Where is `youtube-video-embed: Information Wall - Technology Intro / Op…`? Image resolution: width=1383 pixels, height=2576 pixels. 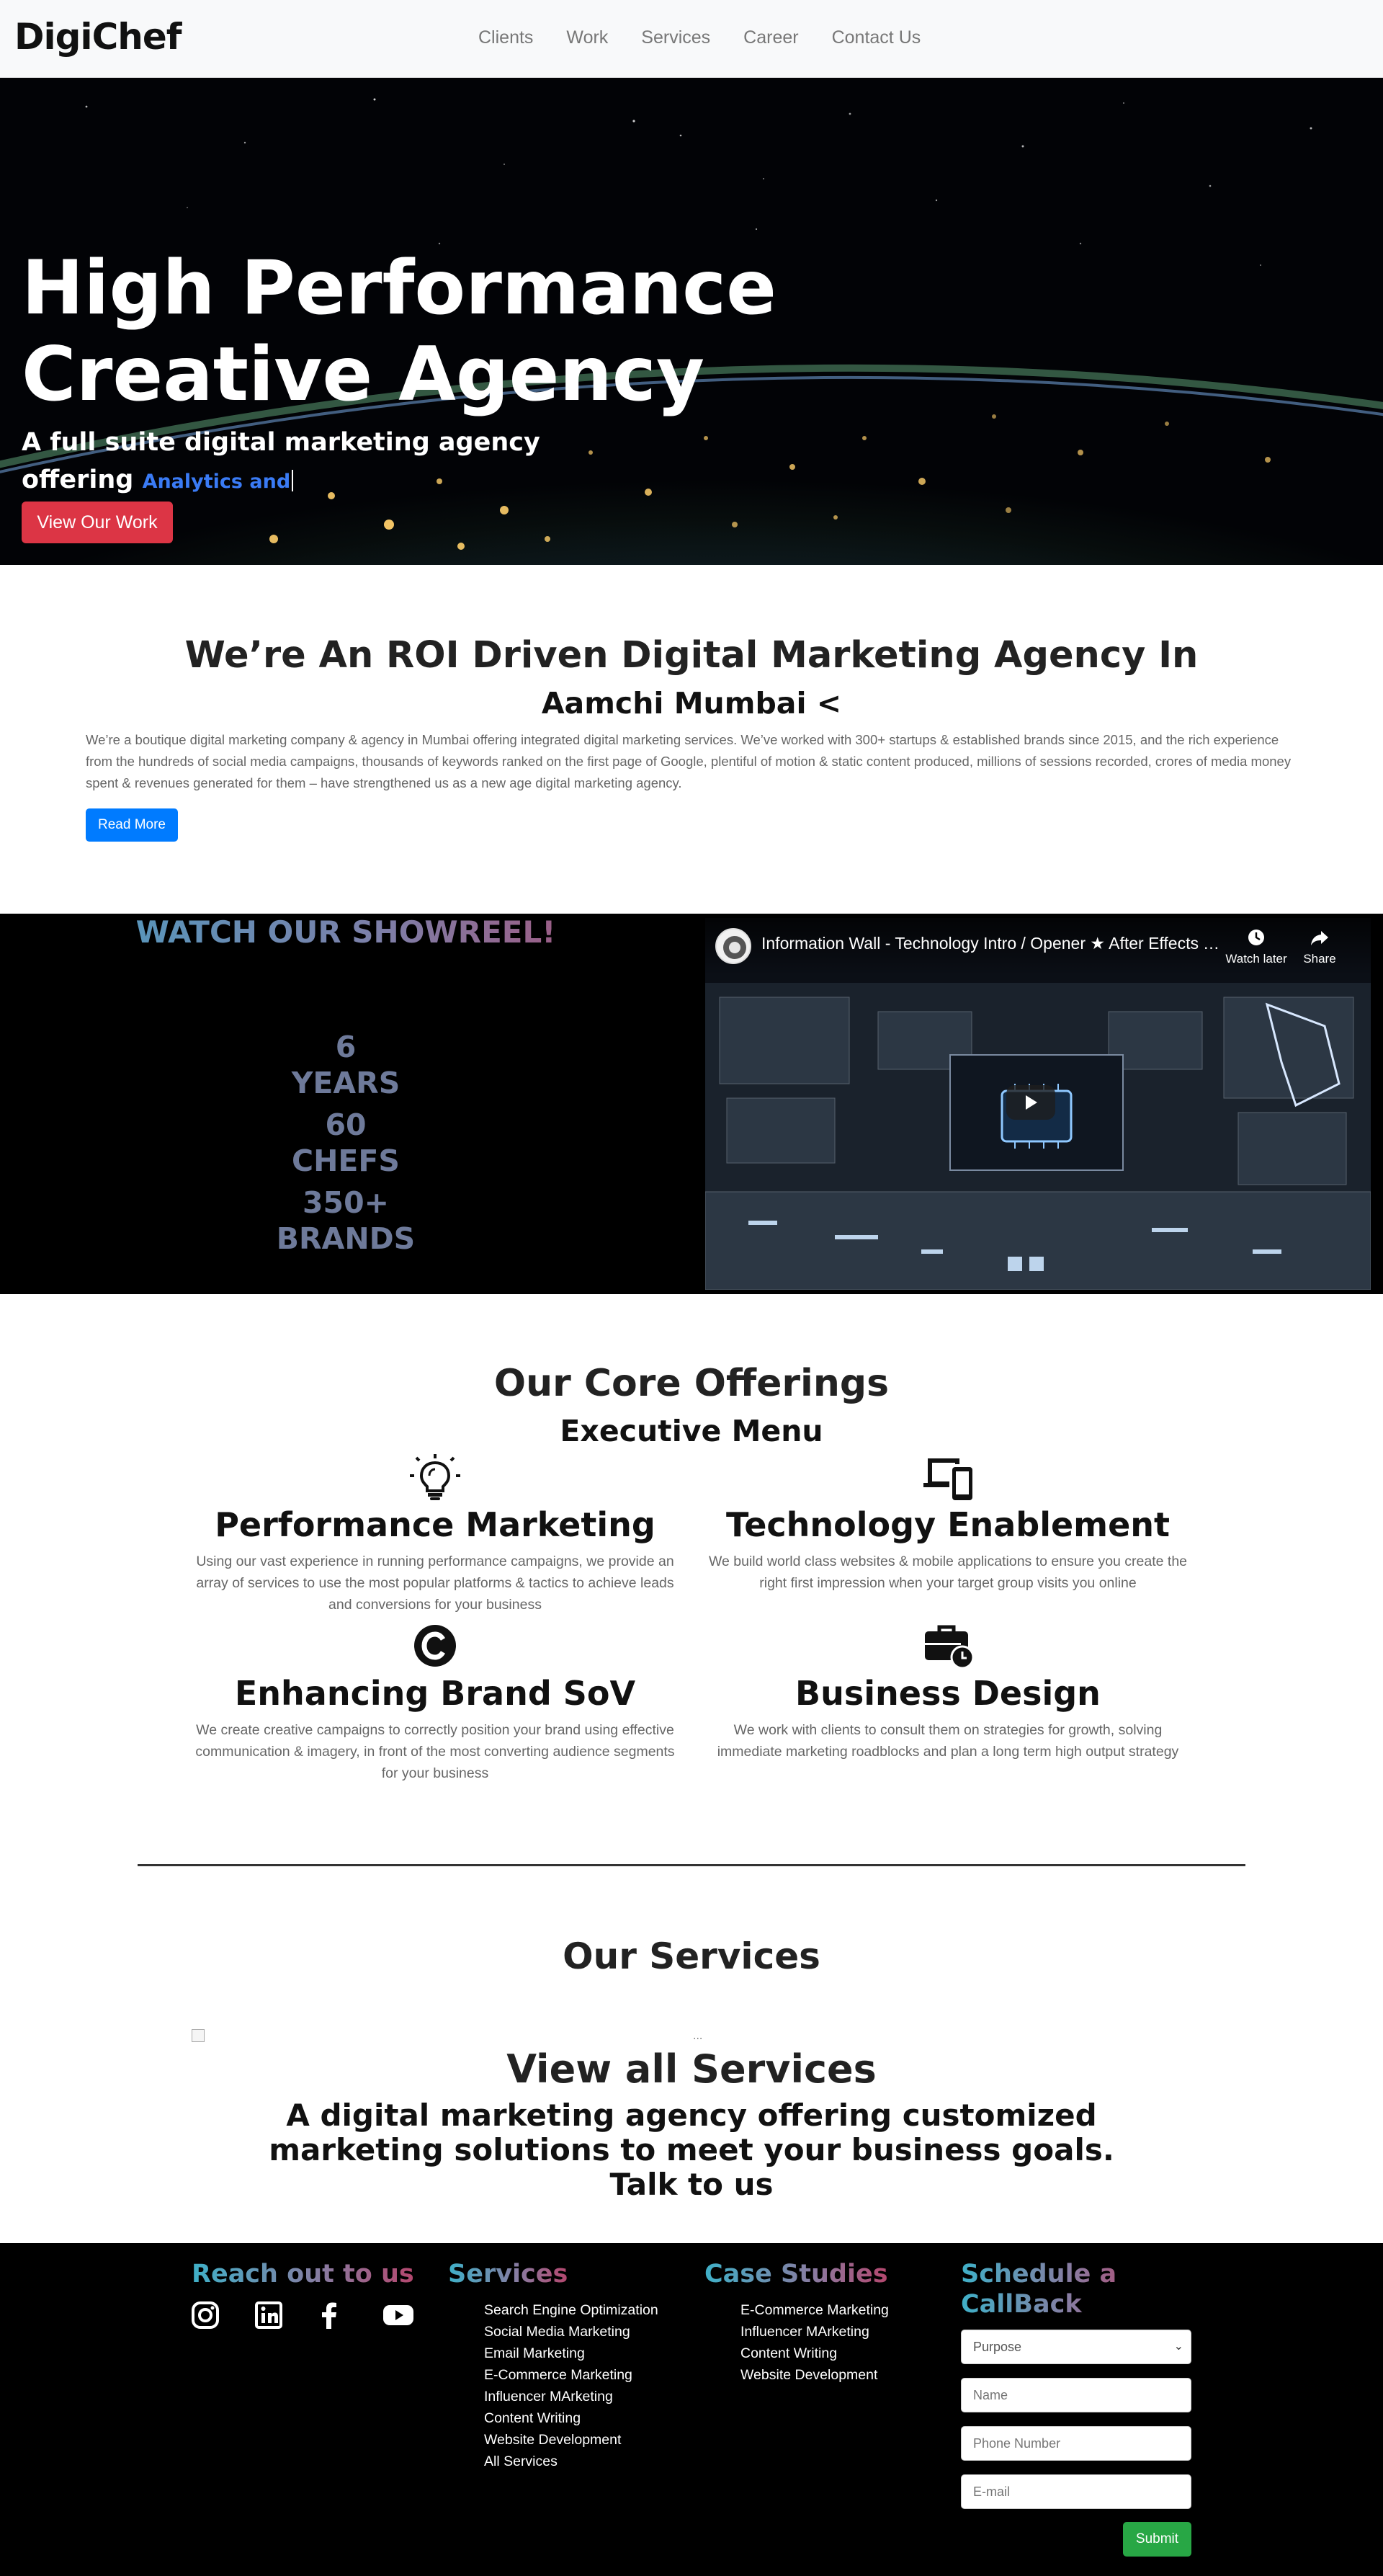
youtube-video-embed: Information Wall - Technology Intro / Op… is located at coordinates (1038, 1104).